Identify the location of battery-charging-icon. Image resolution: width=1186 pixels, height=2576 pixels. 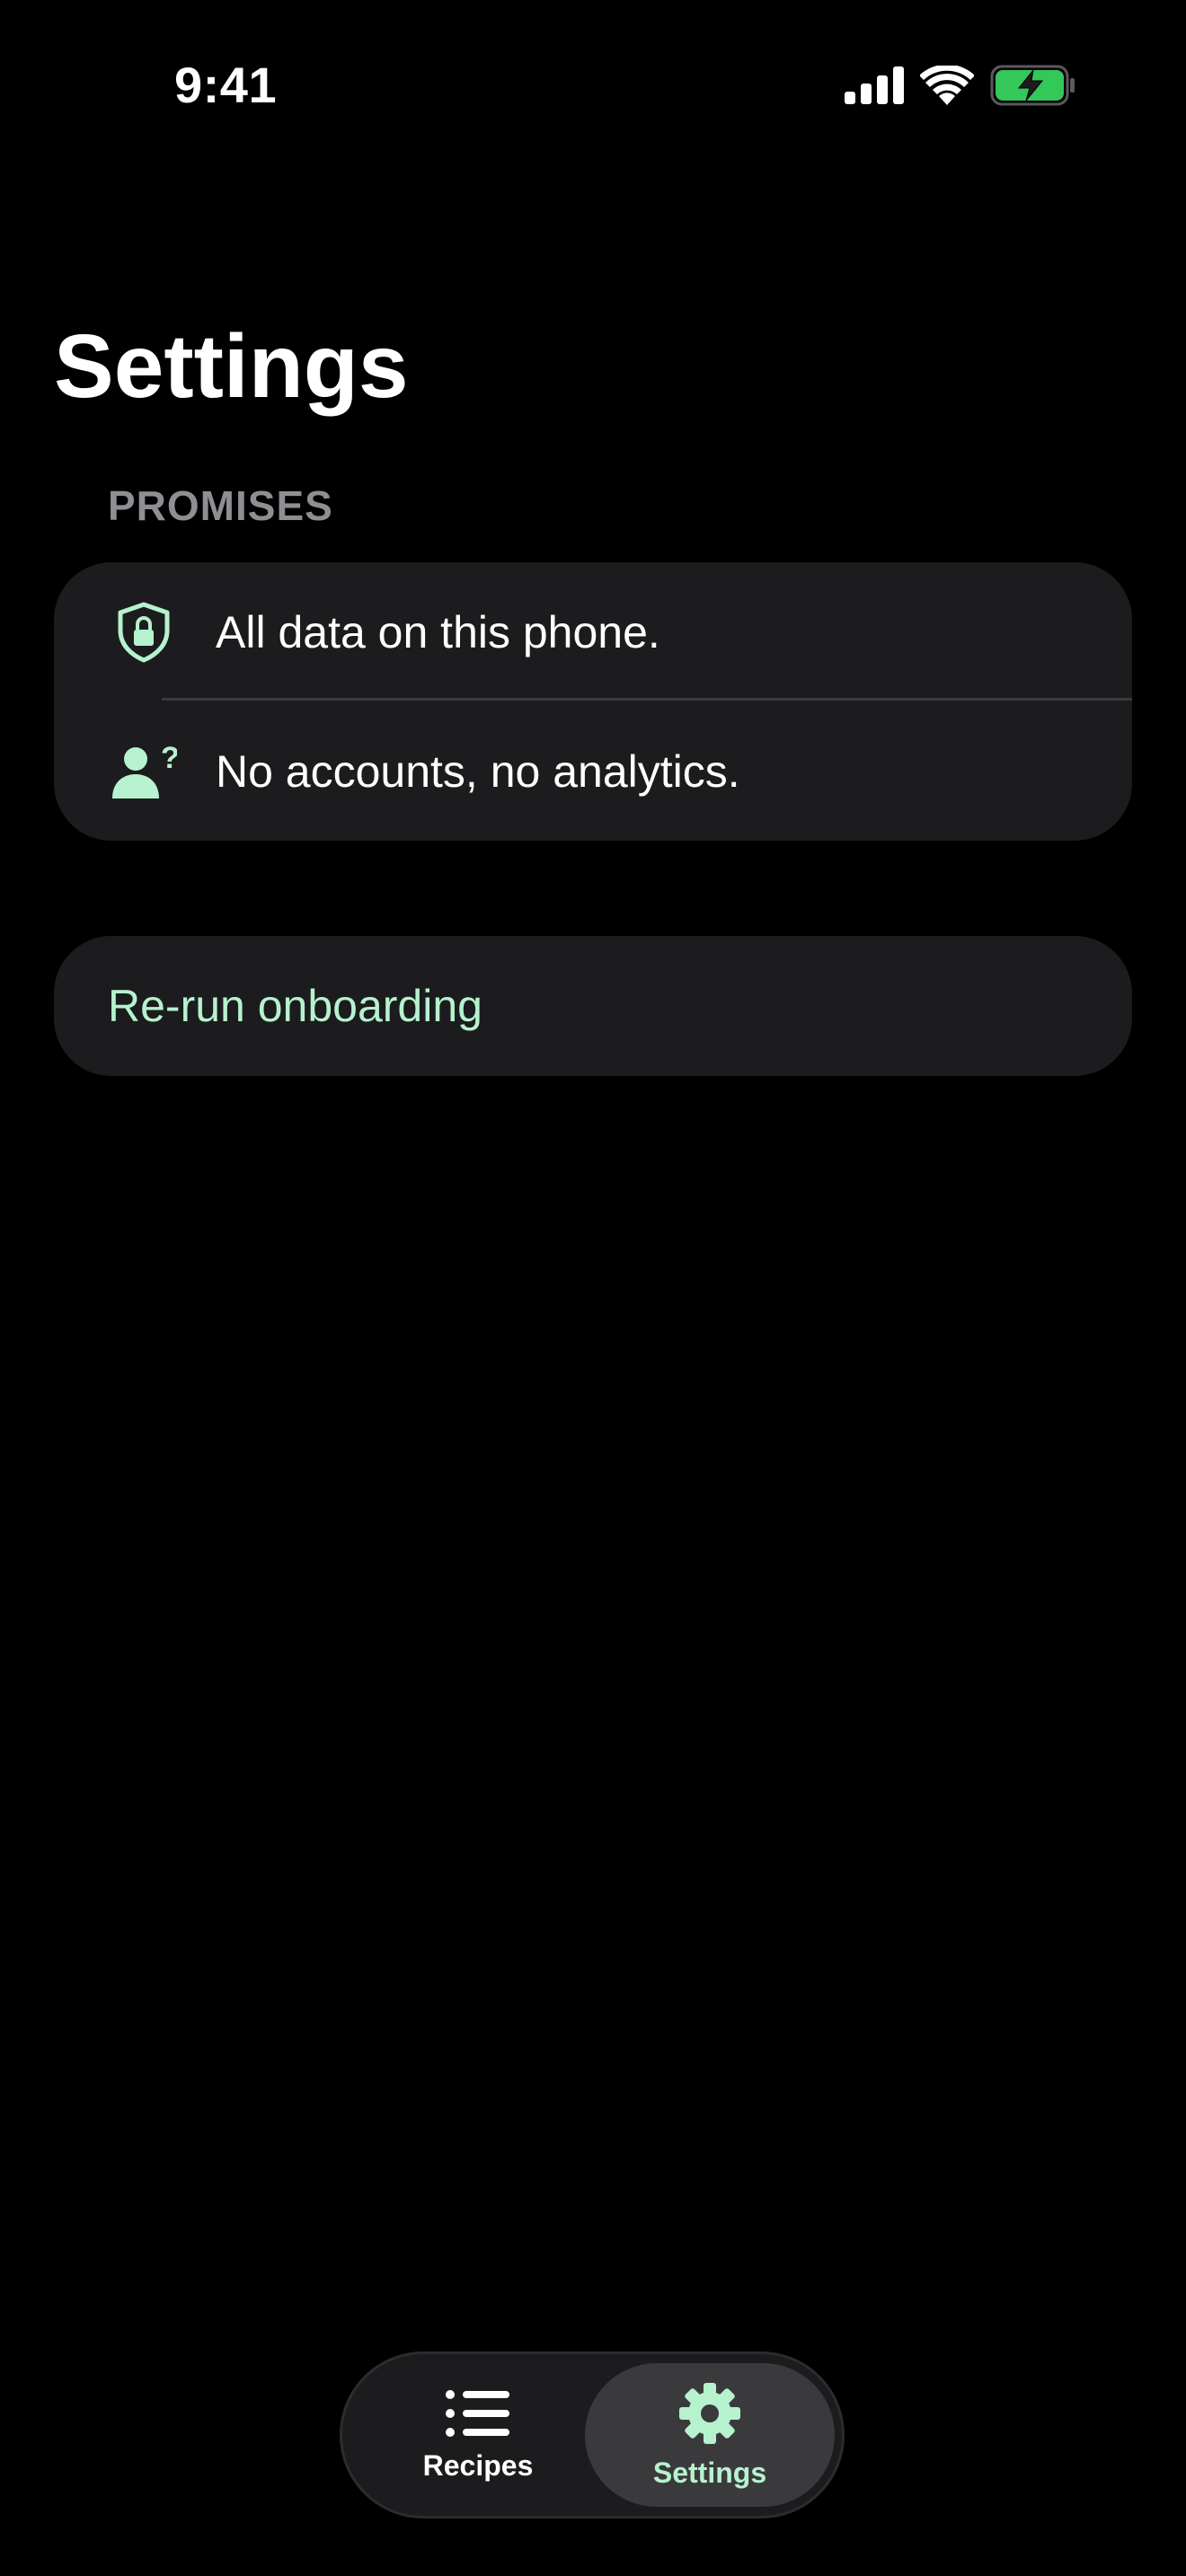
(1032, 85).